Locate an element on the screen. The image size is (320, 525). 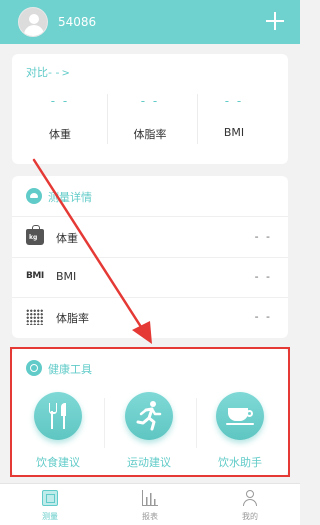
cup-icon is located at coordinates (240, 416).